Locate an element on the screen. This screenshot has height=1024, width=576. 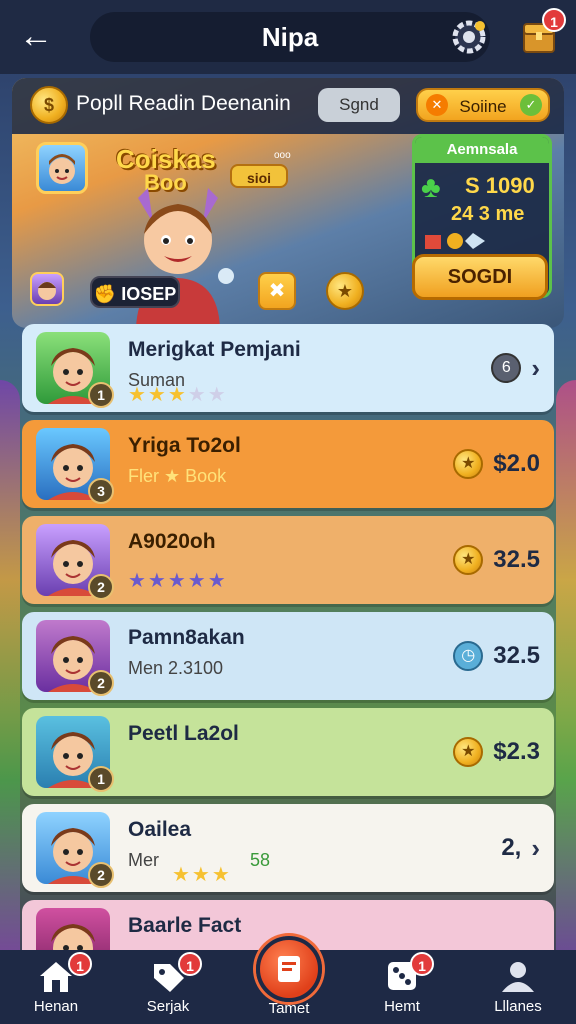
clock-icon: ◷ is located at coordinates (468, 656).